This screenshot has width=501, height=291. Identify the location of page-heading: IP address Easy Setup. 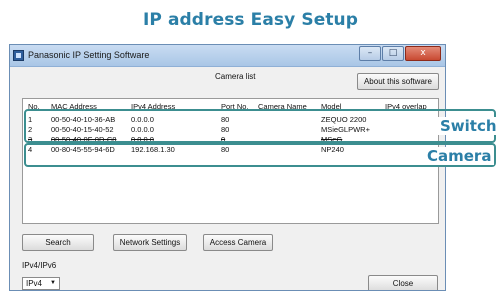
(250, 20).